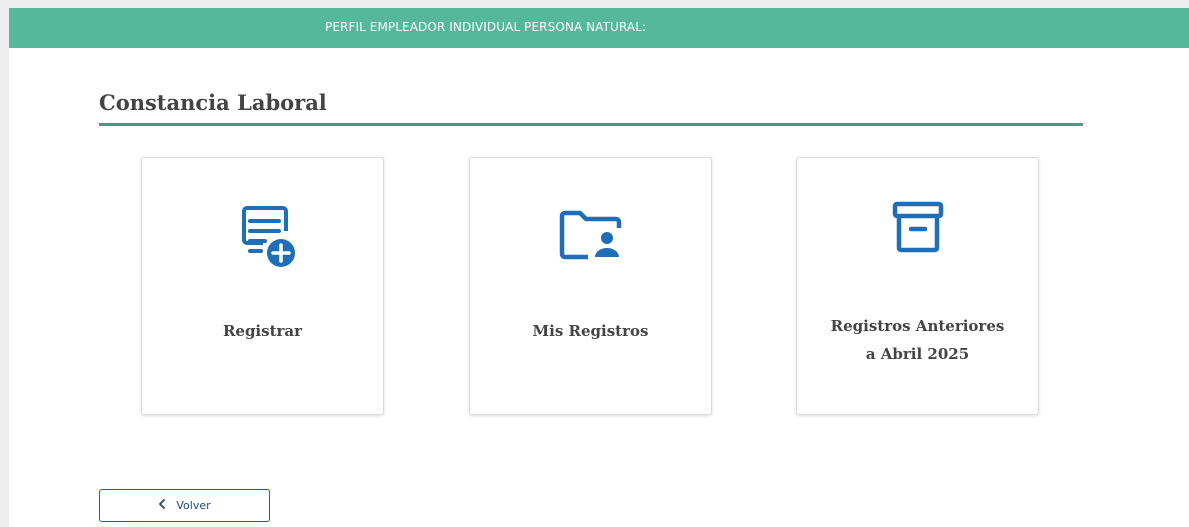  I want to click on card-label-line2: a Abril 2025, so click(917, 354).